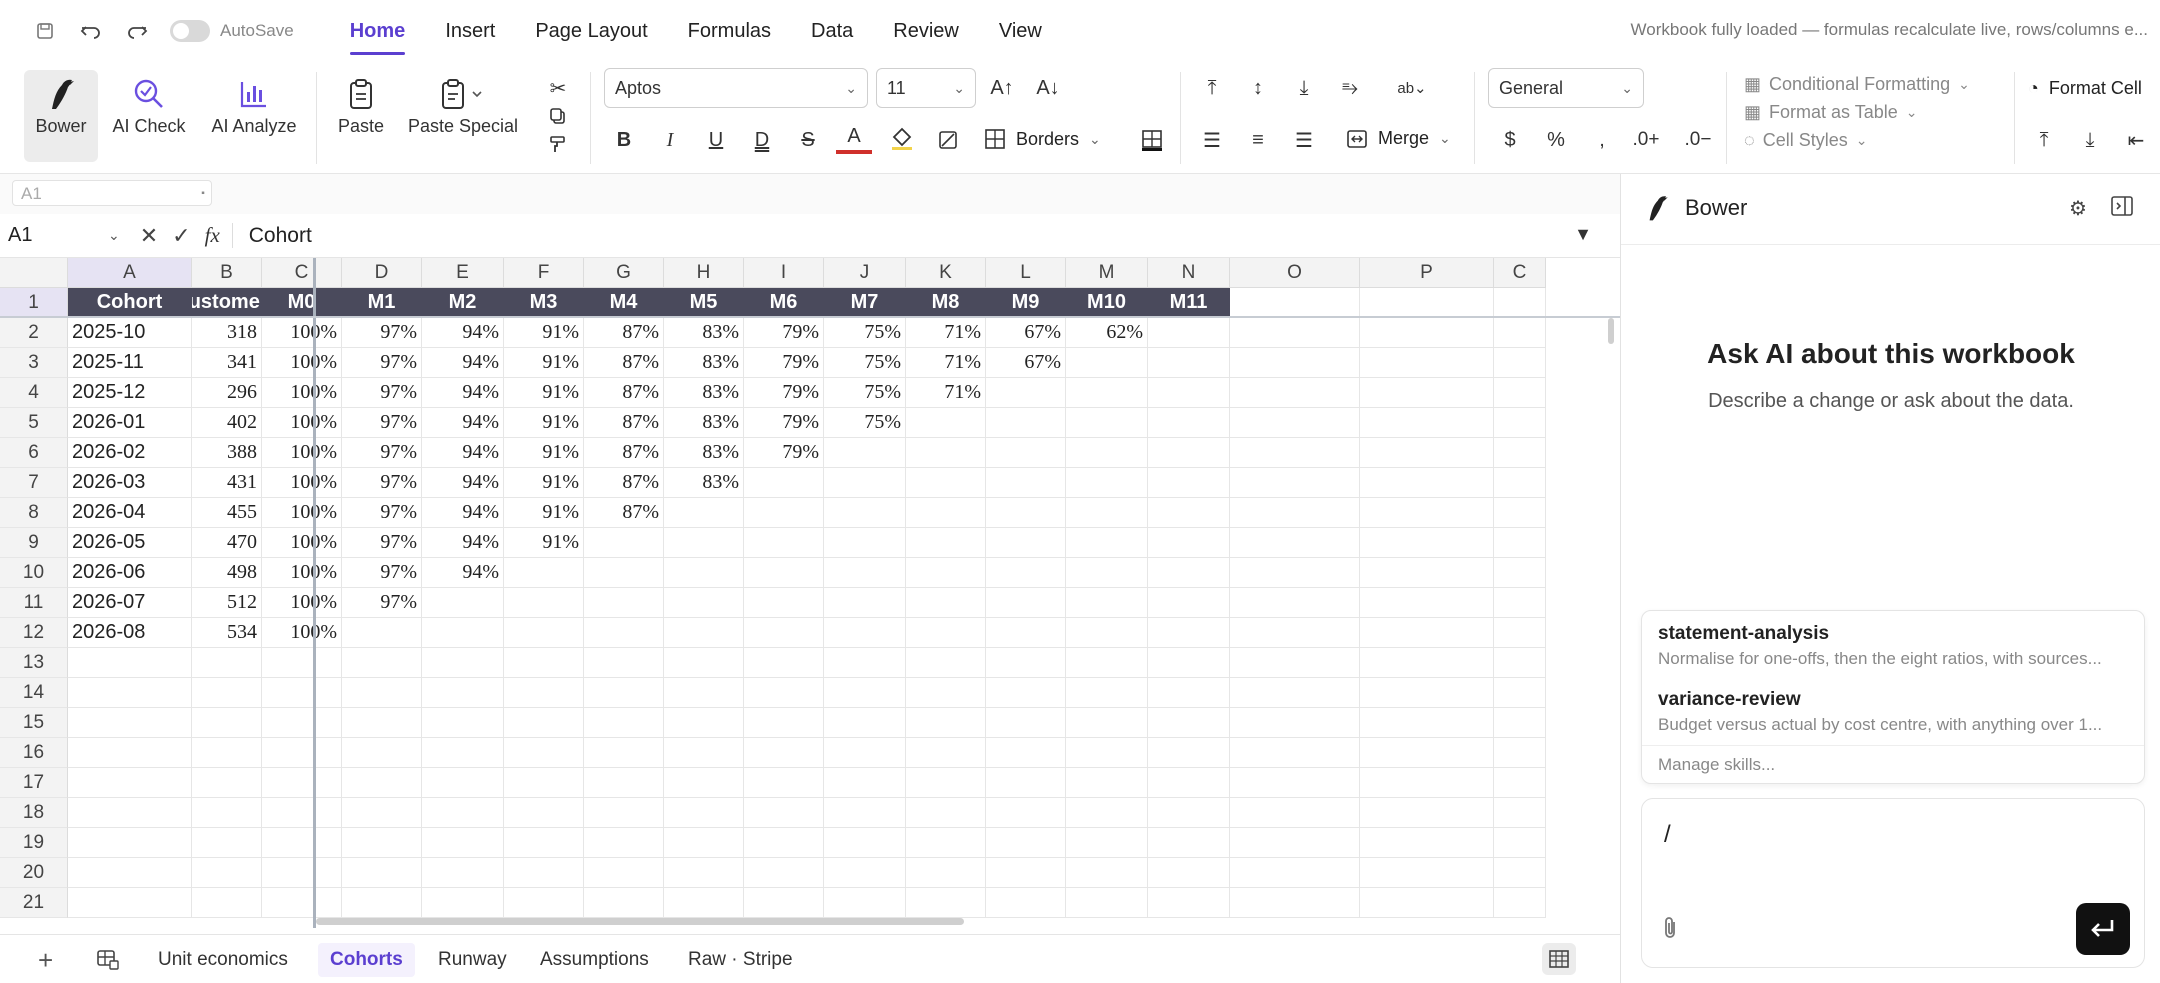  What do you see at coordinates (624, 393) in the screenshot?
I see `retention-cell: 87%` at bounding box center [624, 393].